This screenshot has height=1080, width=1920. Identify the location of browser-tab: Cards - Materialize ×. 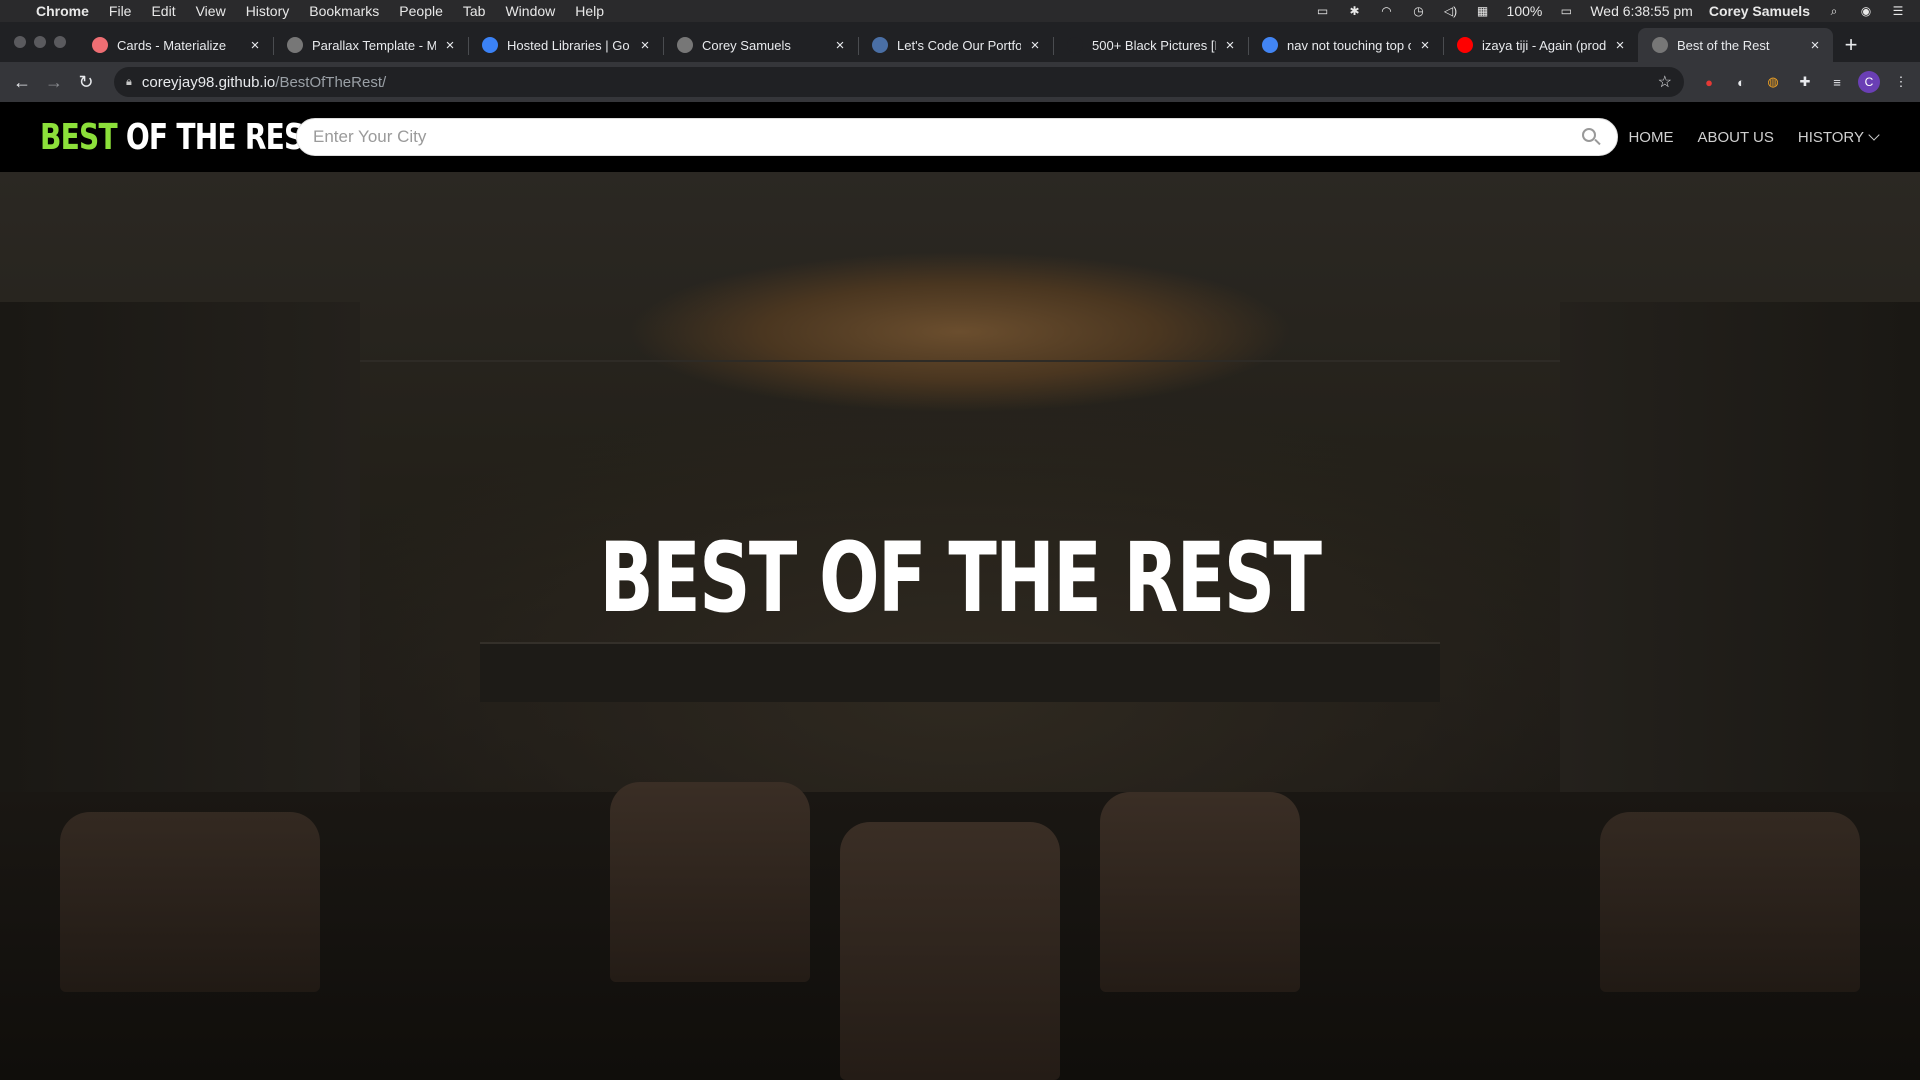
(175, 45).